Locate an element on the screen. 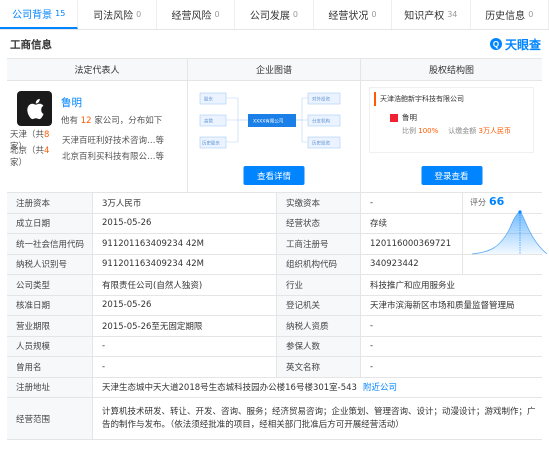  field-value: 3万人民币 is located at coordinates (185, 203).